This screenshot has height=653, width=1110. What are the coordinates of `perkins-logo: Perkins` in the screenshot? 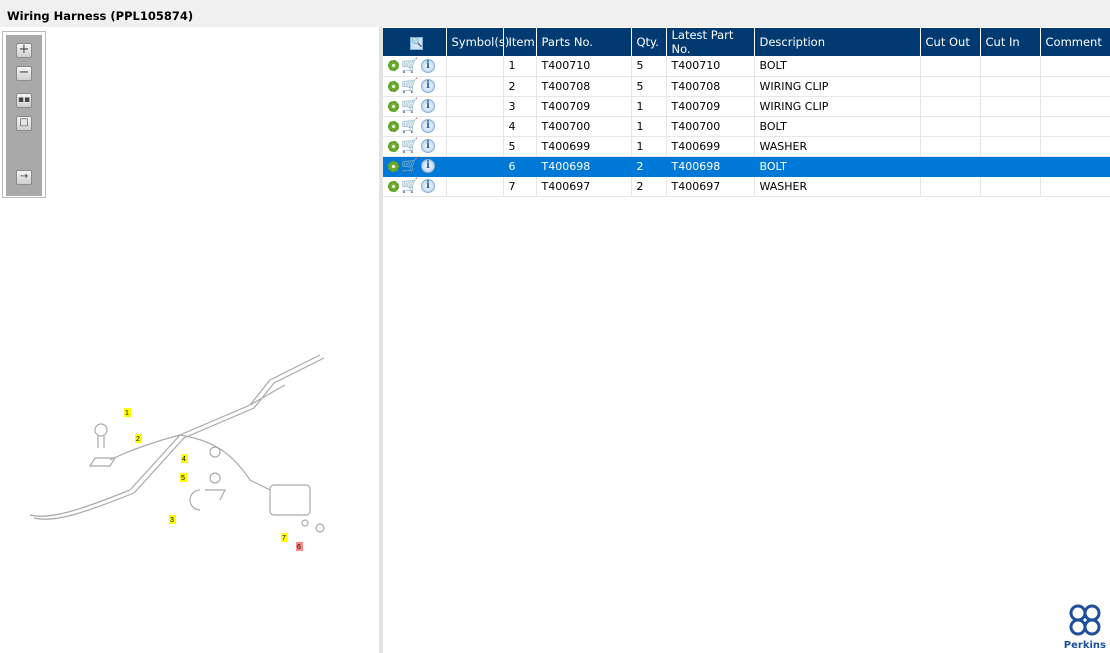 It's located at (1085, 627).